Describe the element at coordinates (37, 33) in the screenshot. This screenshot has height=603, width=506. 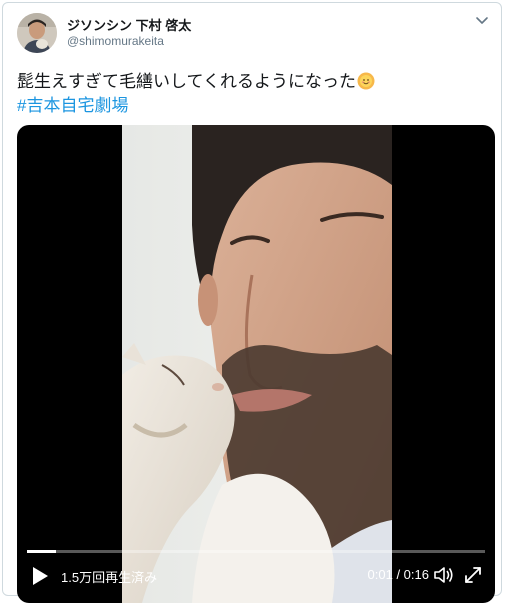
I see `author-avatar` at that location.